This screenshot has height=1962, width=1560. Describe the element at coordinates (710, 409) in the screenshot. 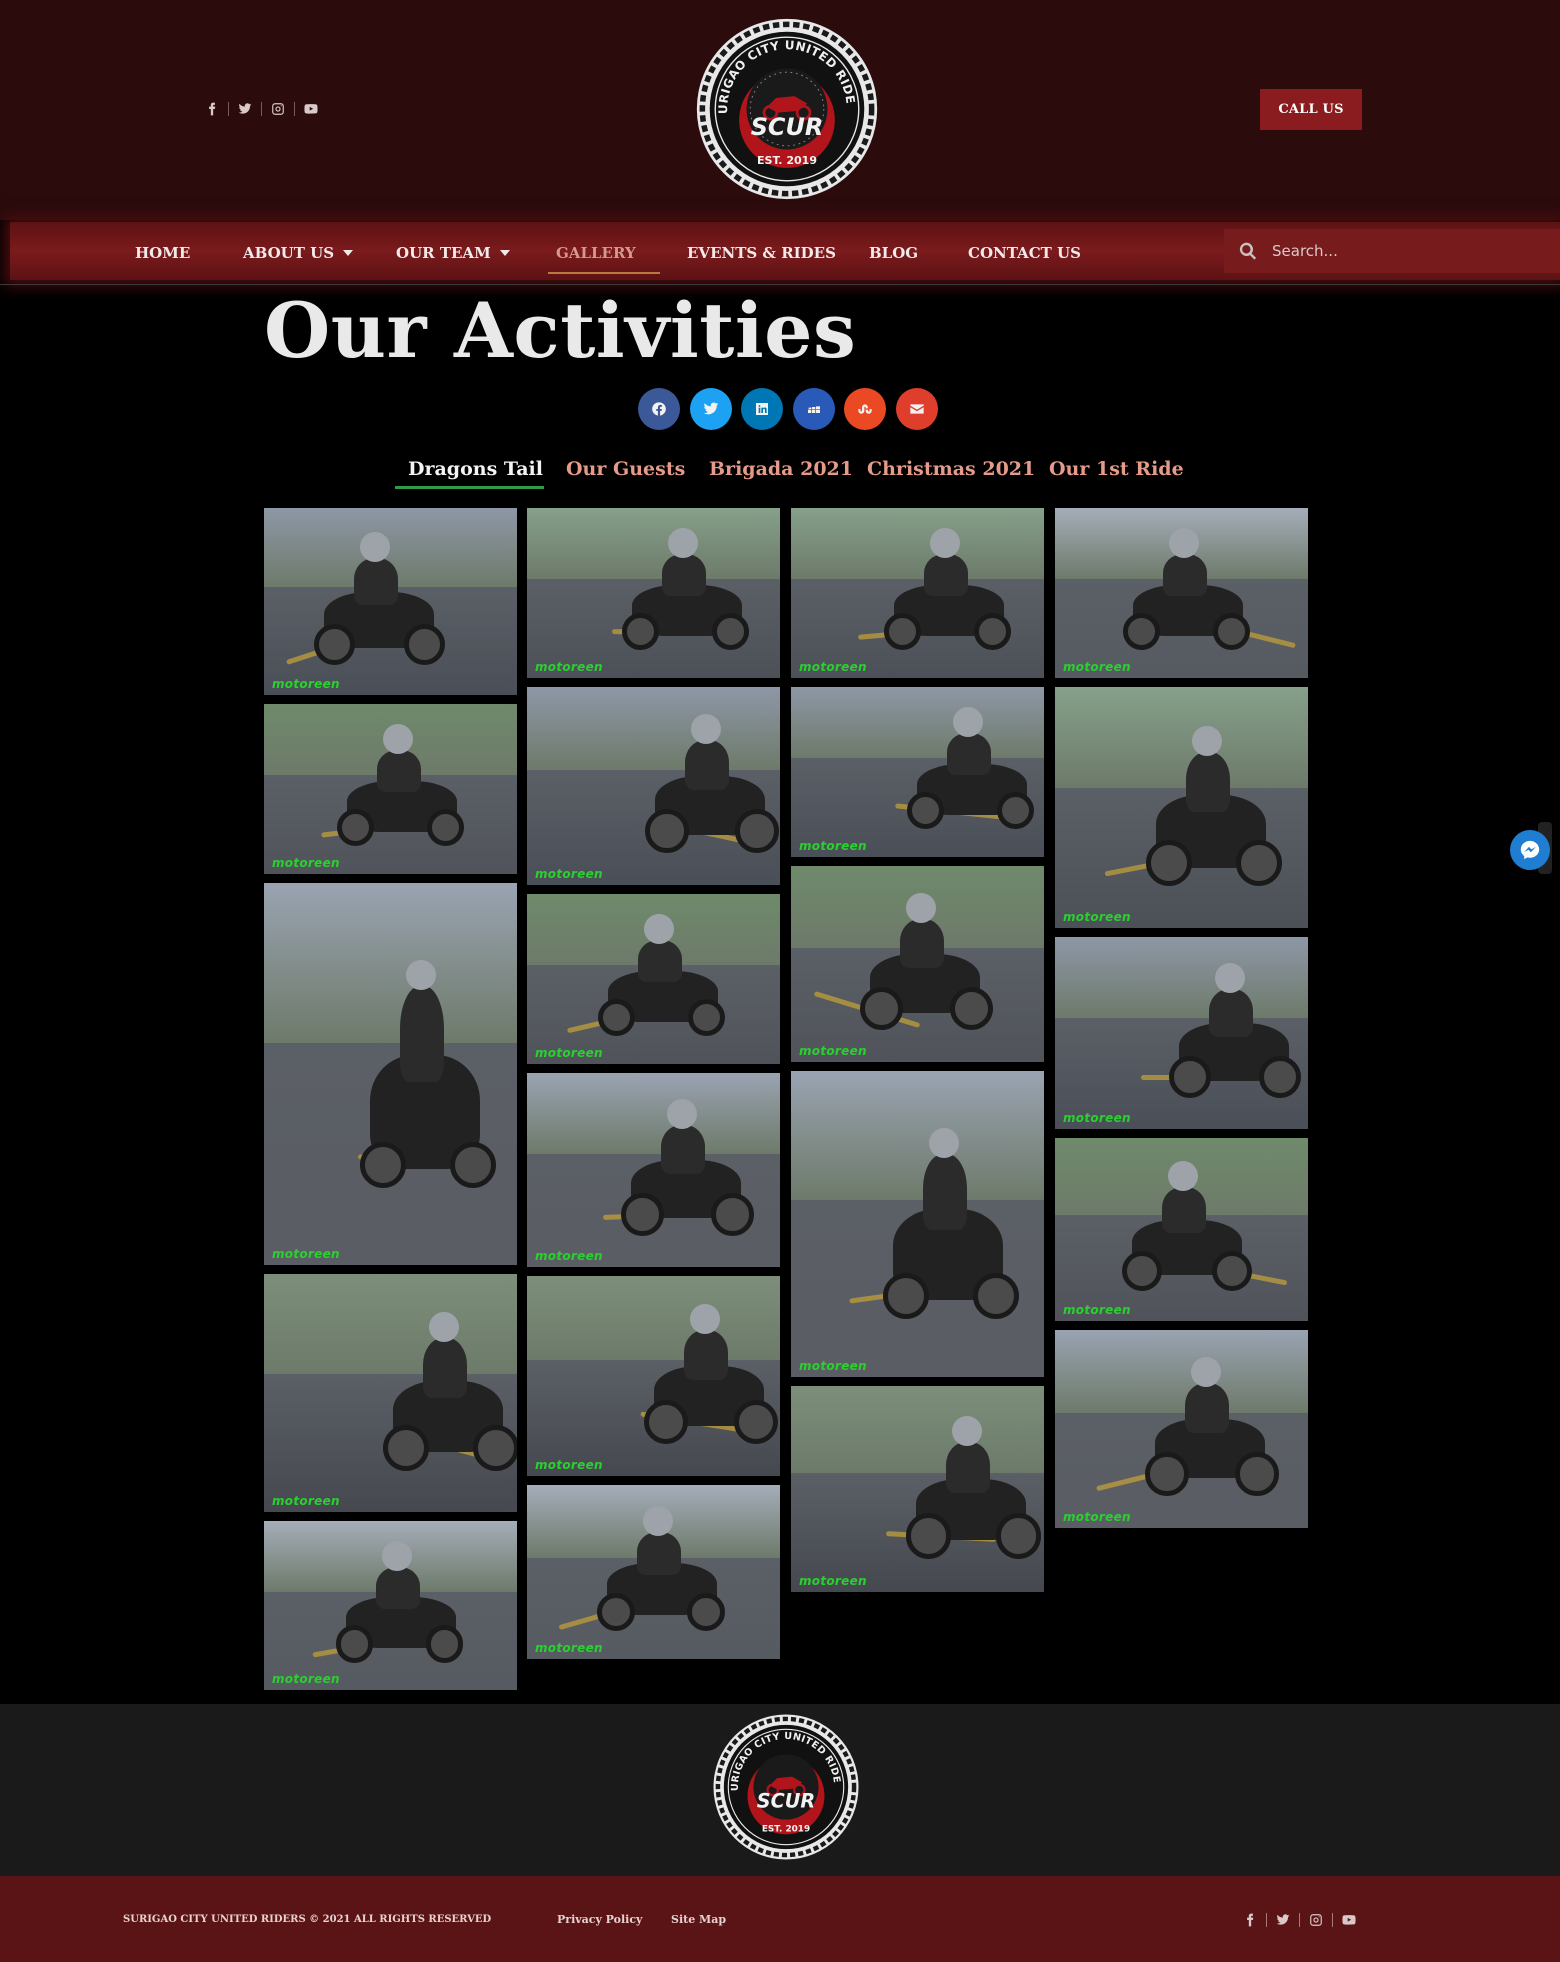

I see `twitter-share-button` at that location.